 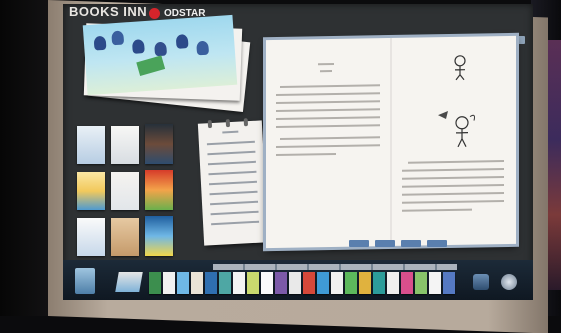 What do you see at coordinates (385, 243) in the screenshot?
I see `page-indicator-button` at bounding box center [385, 243].